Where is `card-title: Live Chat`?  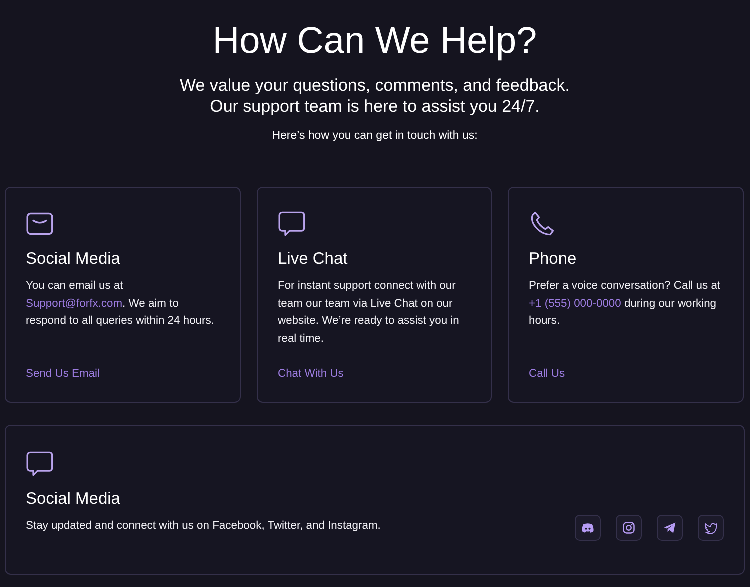
card-title: Live Chat is located at coordinates (313, 259).